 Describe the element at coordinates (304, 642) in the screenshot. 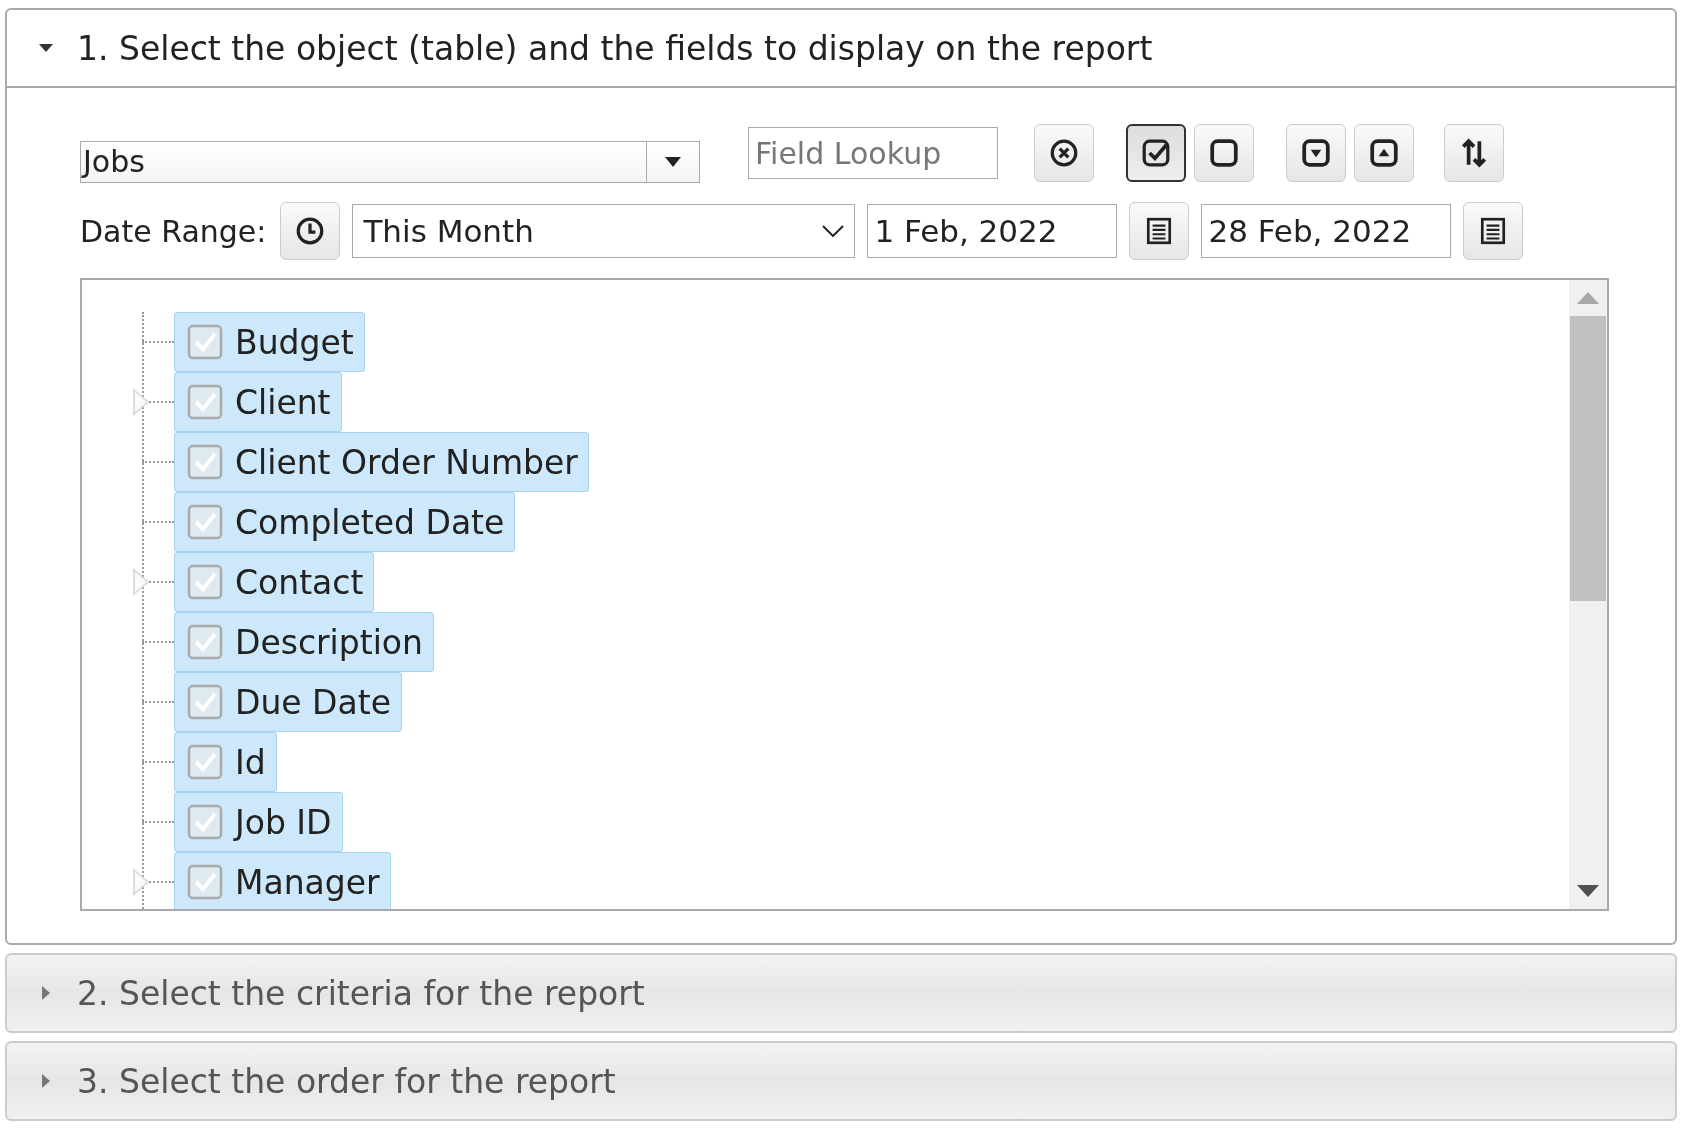

I see `field-tree-item: Description` at that location.